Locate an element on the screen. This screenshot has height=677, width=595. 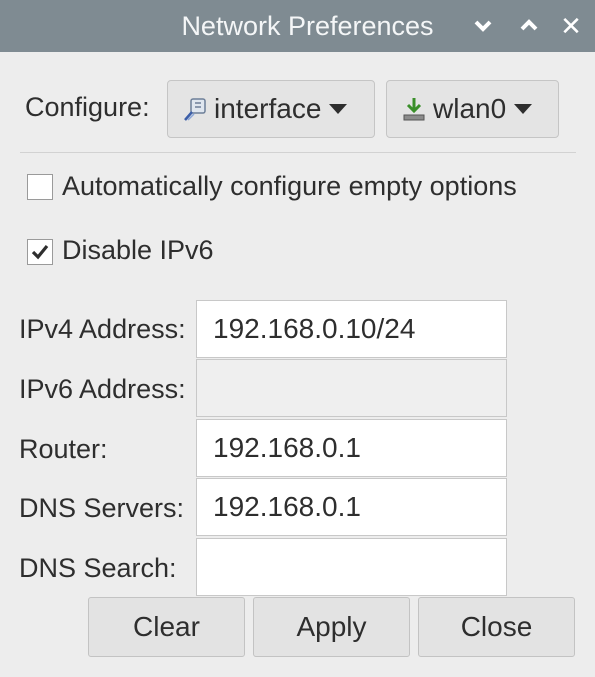
maximize-button is located at coordinates (529, 26).